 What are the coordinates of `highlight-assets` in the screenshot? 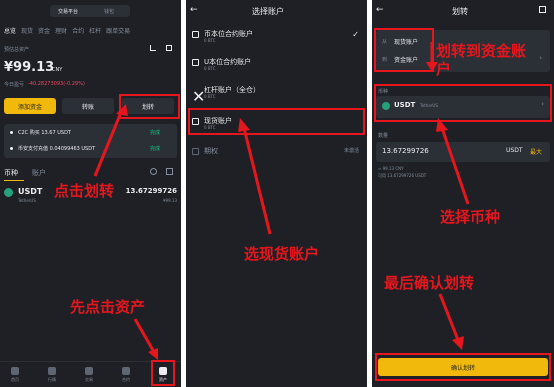 It's located at (163, 373).